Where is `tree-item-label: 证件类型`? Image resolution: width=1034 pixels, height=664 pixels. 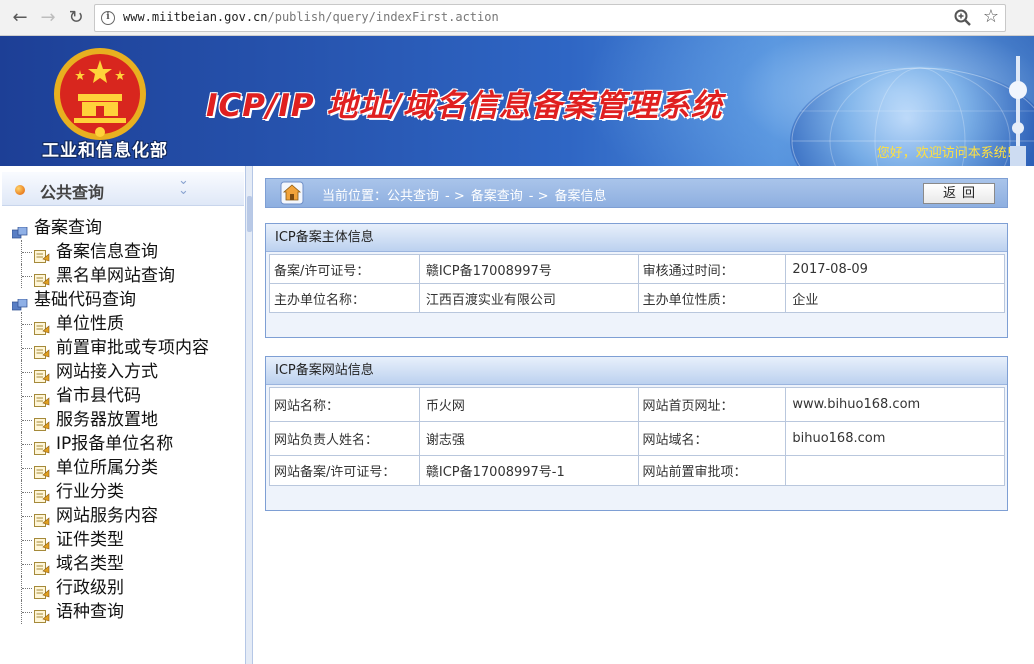
tree-item-label: 证件类型 is located at coordinates (90, 540).